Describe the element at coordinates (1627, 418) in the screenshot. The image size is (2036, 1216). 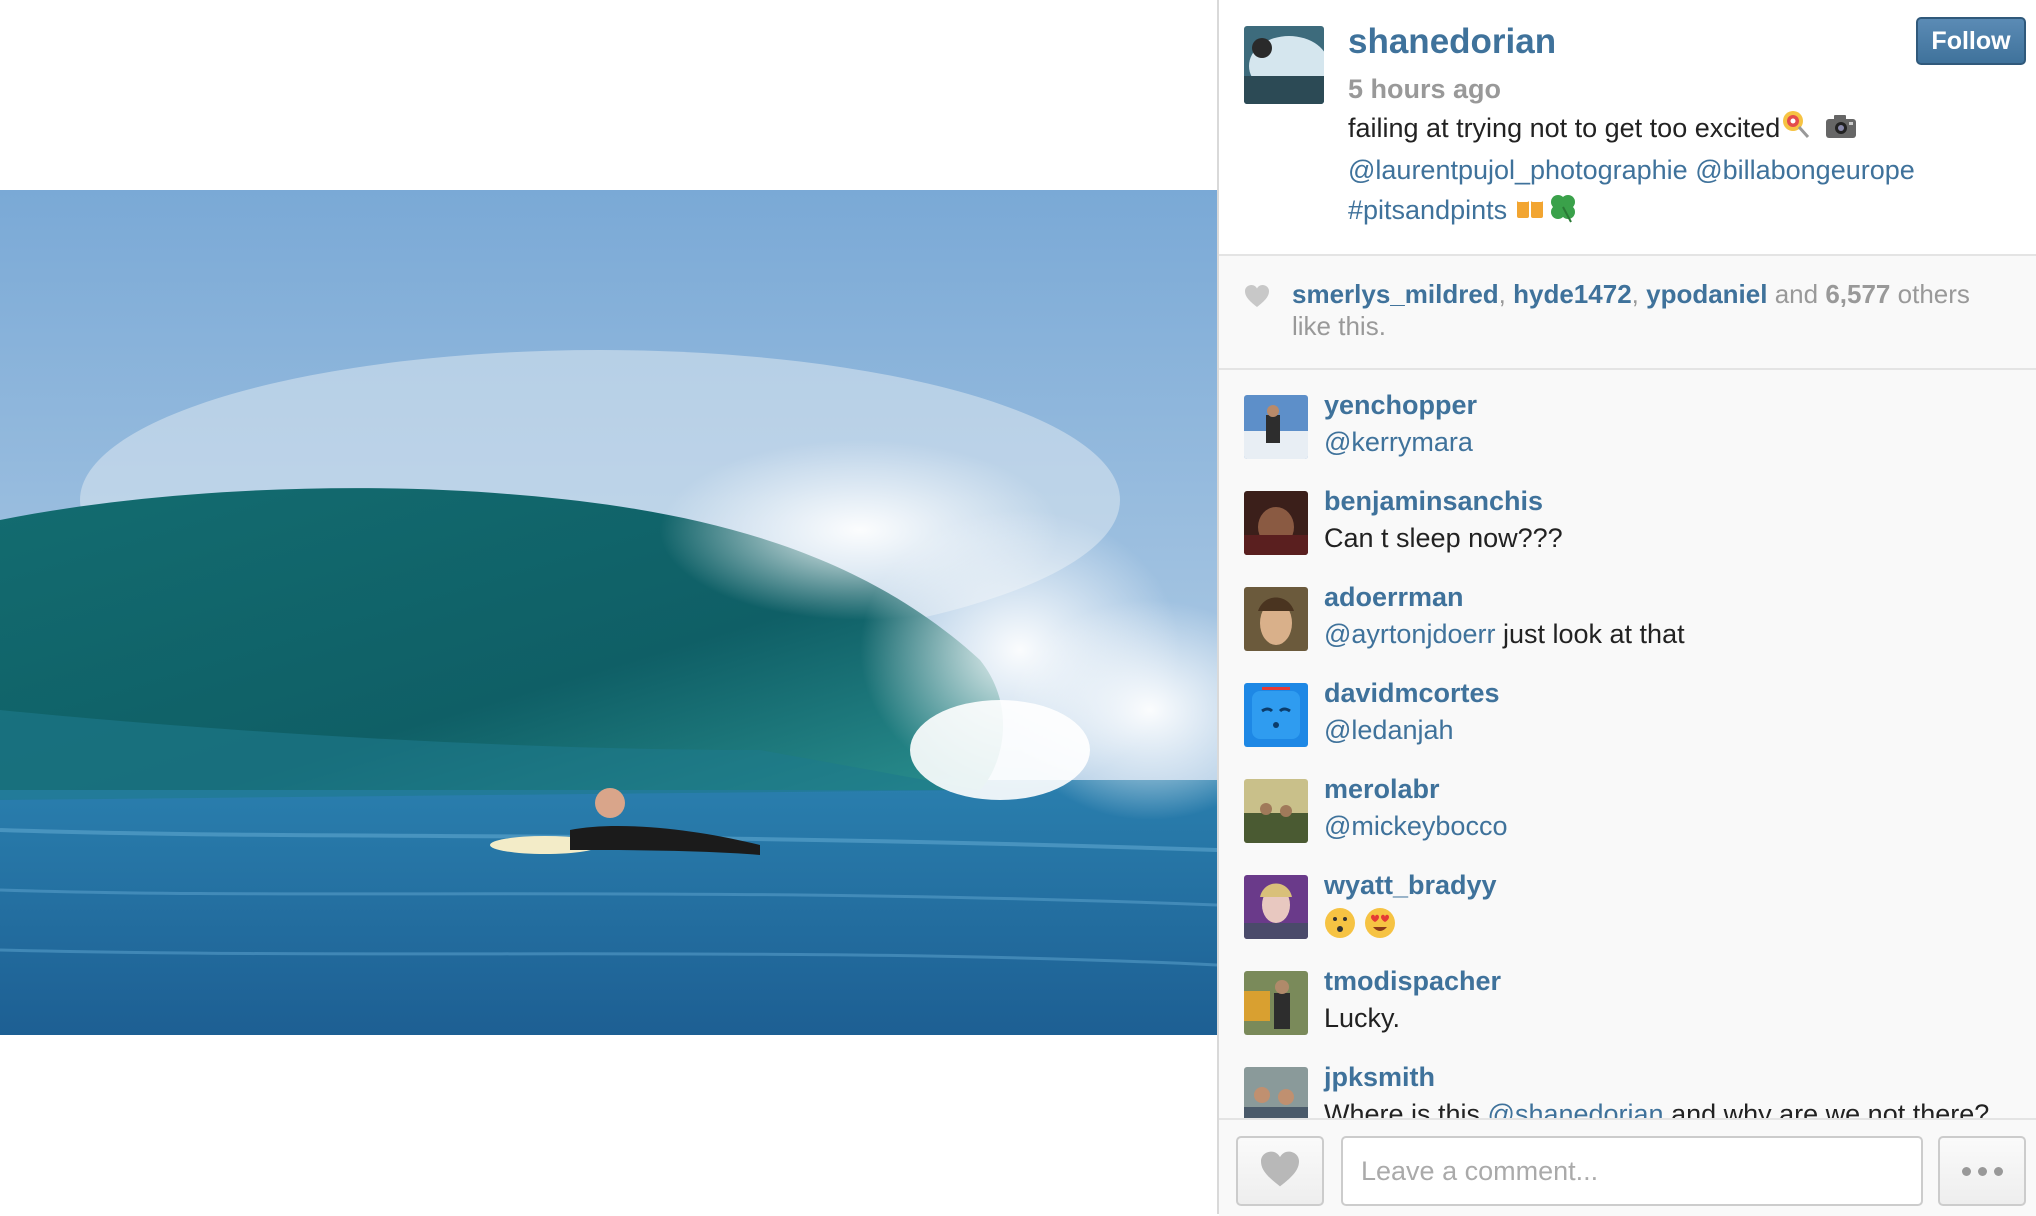
I see `comment-item: yenchopper @kerrymara` at that location.